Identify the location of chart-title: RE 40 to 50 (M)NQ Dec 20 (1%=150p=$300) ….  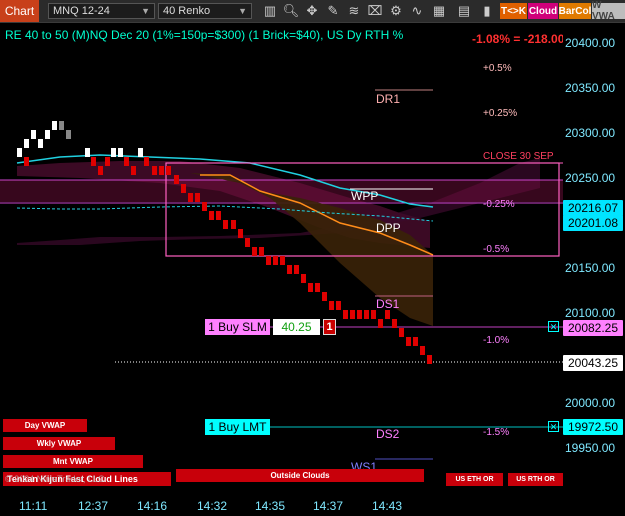
(204, 35).